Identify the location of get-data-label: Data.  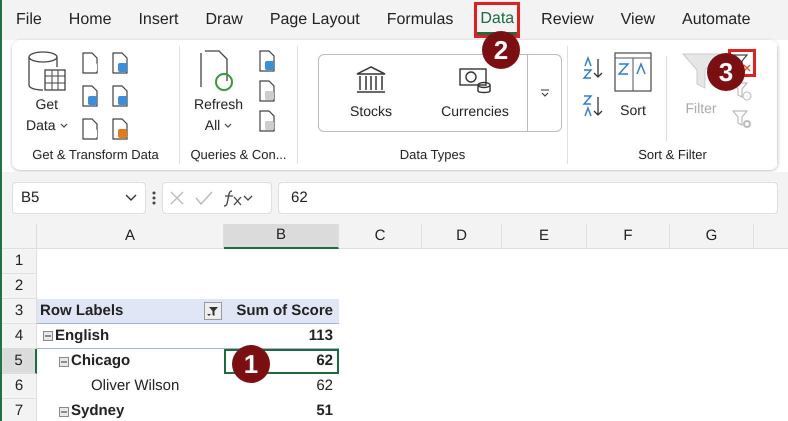
(41, 125).